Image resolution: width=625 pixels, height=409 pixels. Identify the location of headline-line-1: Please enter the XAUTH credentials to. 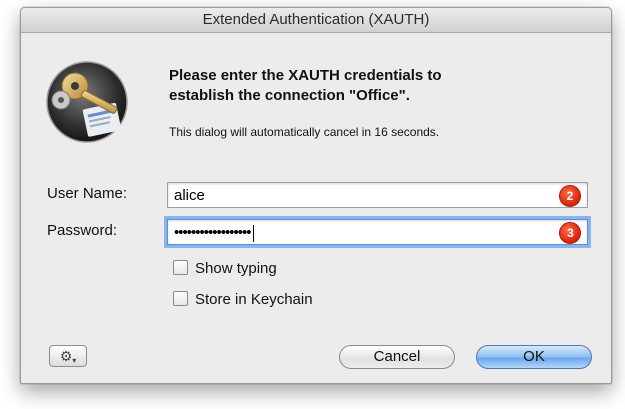
(305, 75).